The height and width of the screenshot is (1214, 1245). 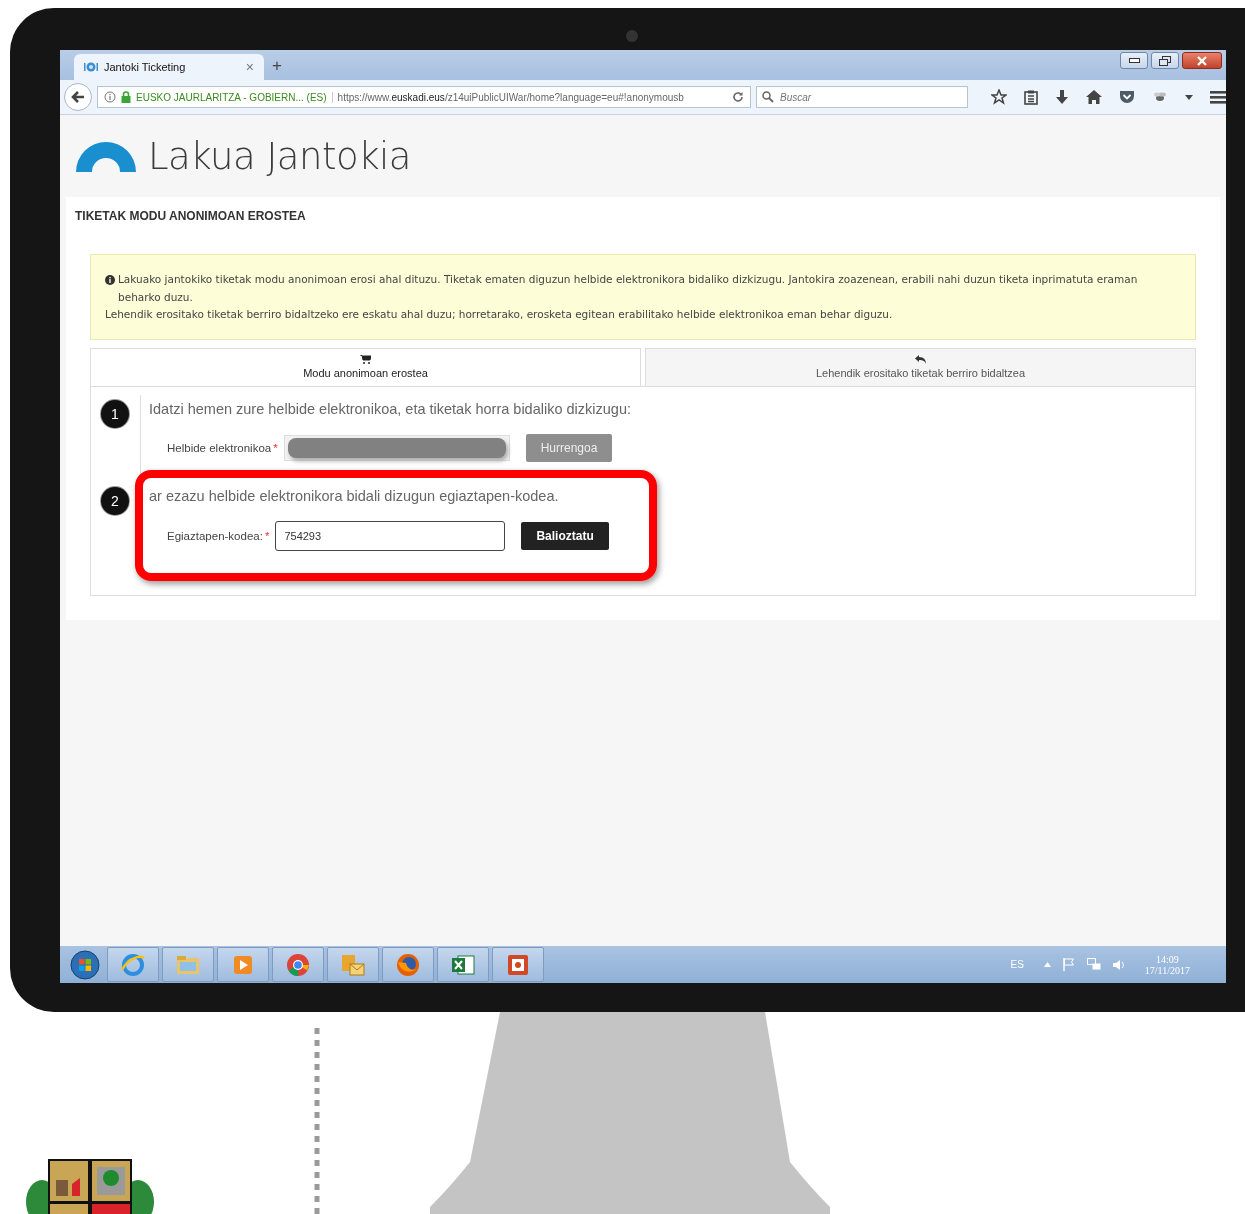 I want to click on globe-icon, so click(x=408, y=964).